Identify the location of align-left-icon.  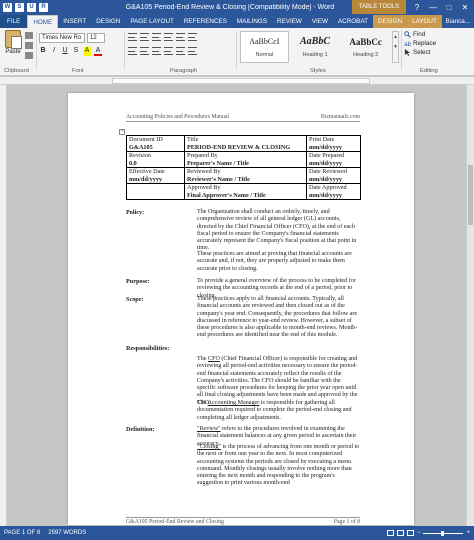
(132, 51).